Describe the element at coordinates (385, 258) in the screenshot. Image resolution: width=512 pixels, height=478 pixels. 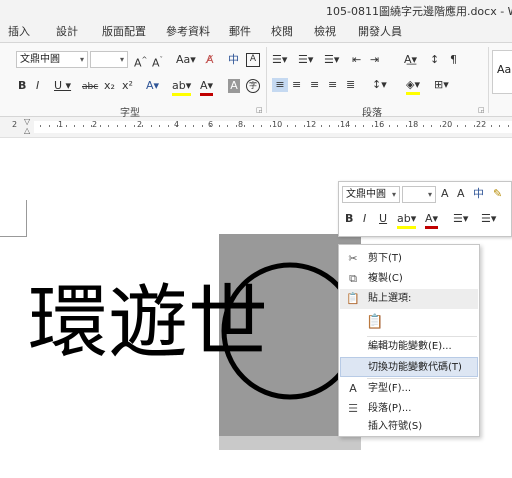
I see `menu-item-label: 剪下(T)` at that location.